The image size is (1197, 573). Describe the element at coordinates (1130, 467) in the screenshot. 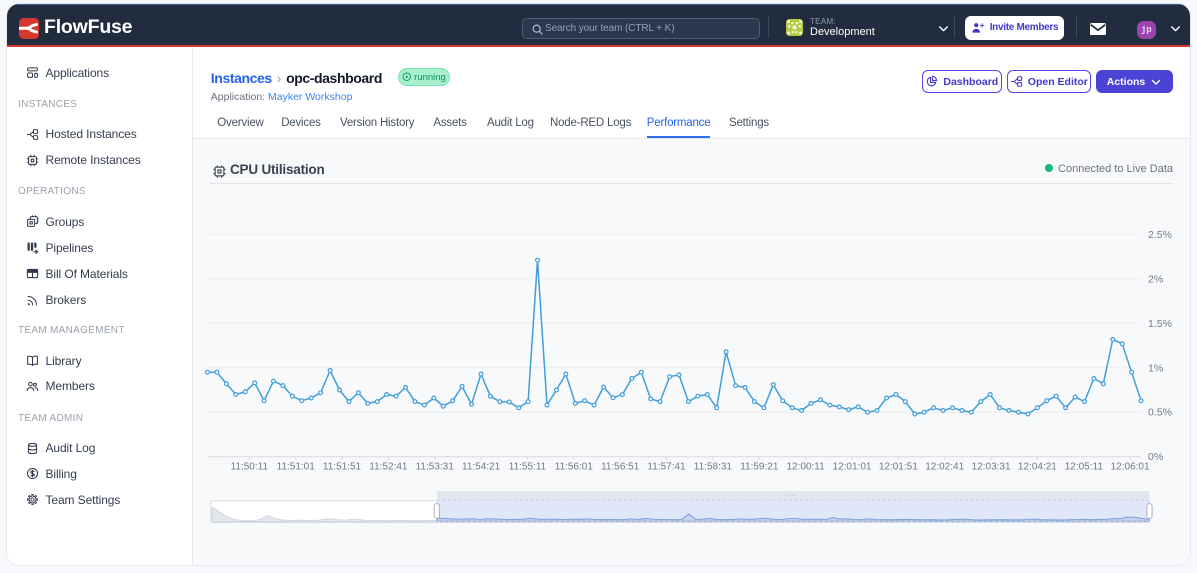

I see `svg-text: 12:06:01` at that location.